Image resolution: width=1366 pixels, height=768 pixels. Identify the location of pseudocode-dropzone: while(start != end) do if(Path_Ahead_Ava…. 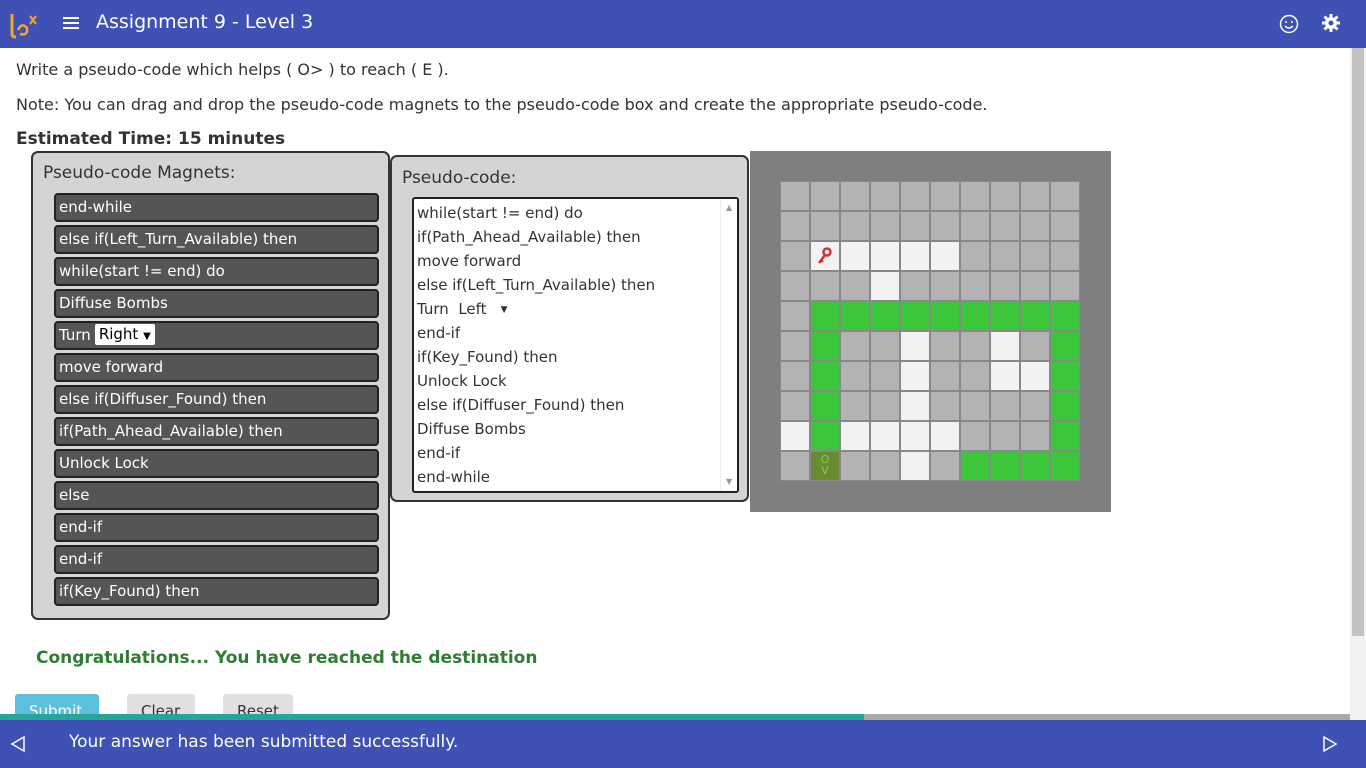
(575, 345).